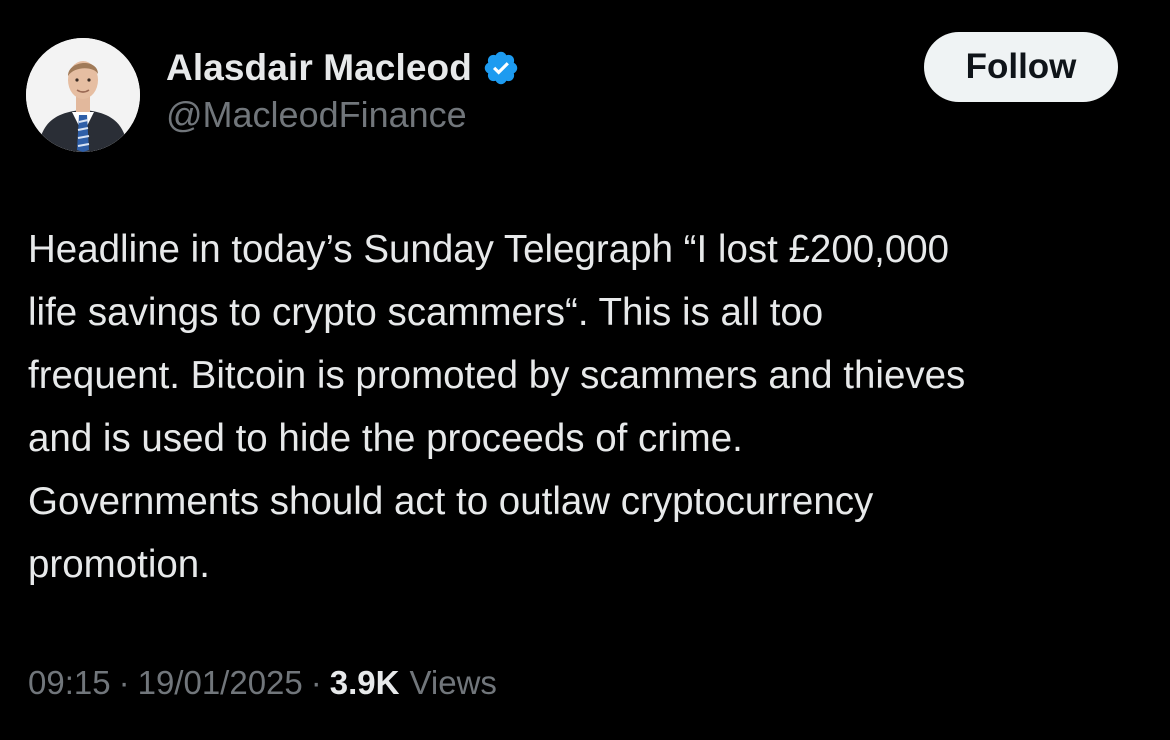 Image resolution: width=1170 pixels, height=740 pixels. What do you see at coordinates (452, 683) in the screenshot?
I see `views-label: Views` at bounding box center [452, 683].